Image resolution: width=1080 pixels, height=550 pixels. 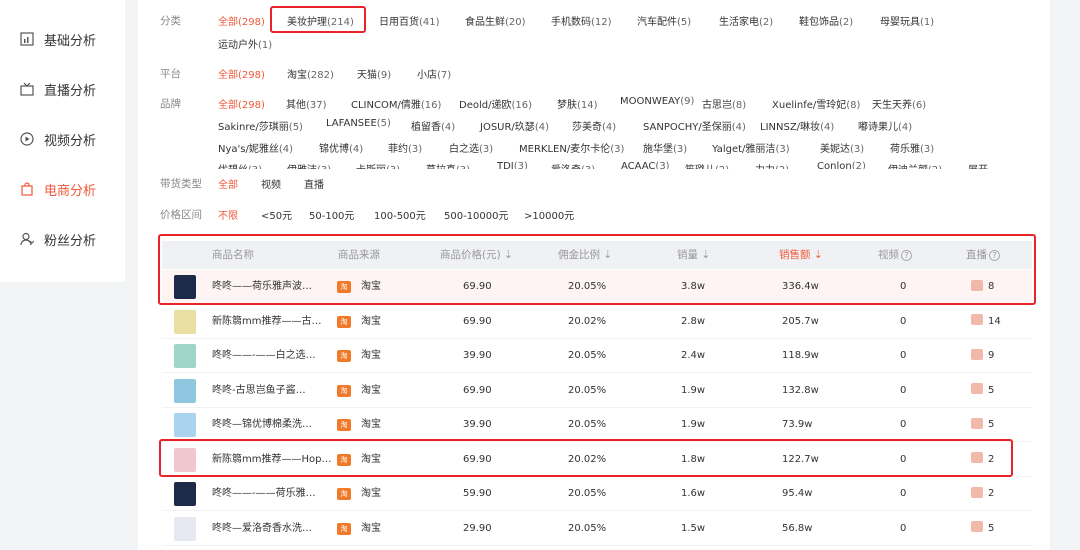 What do you see at coordinates (58, 89) in the screenshot?
I see `sidebar-item-live: 直播分析` at bounding box center [58, 89].